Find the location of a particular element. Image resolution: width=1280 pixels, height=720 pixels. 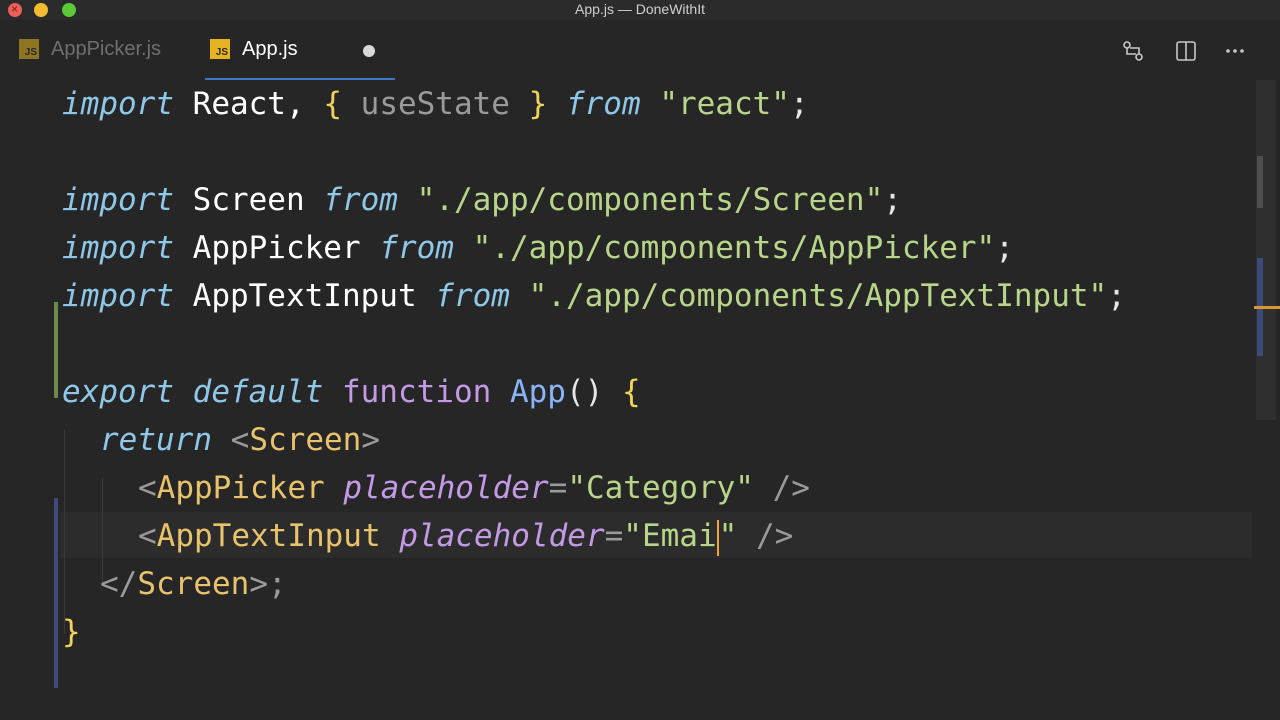

tab-app: JS App.js is located at coordinates (300, 50).